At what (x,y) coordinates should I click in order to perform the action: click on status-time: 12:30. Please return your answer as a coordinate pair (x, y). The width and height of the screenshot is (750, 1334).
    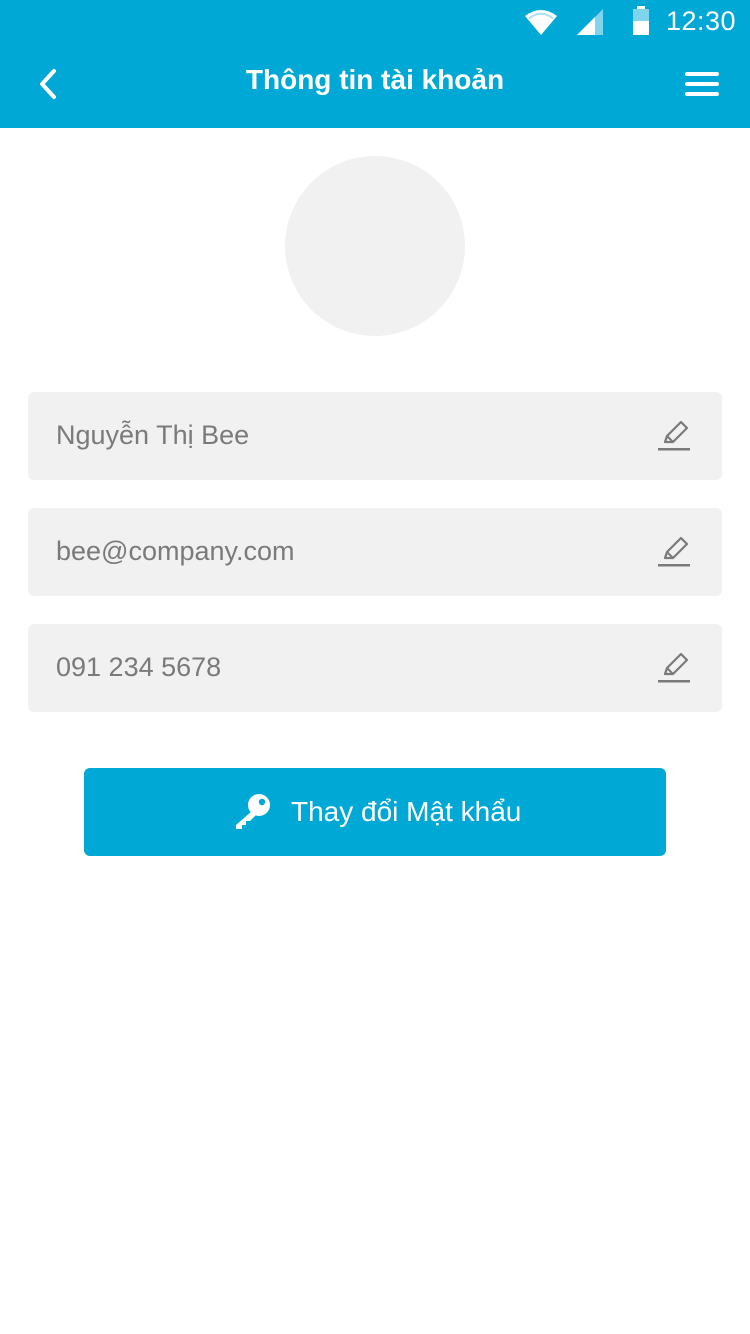
    Looking at the image, I should click on (701, 21).